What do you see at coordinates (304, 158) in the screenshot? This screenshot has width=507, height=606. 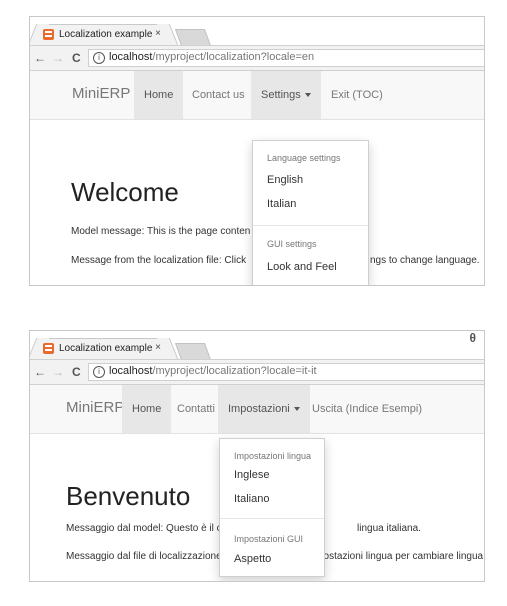 I see `dropdown-header-language: Language settings` at bounding box center [304, 158].